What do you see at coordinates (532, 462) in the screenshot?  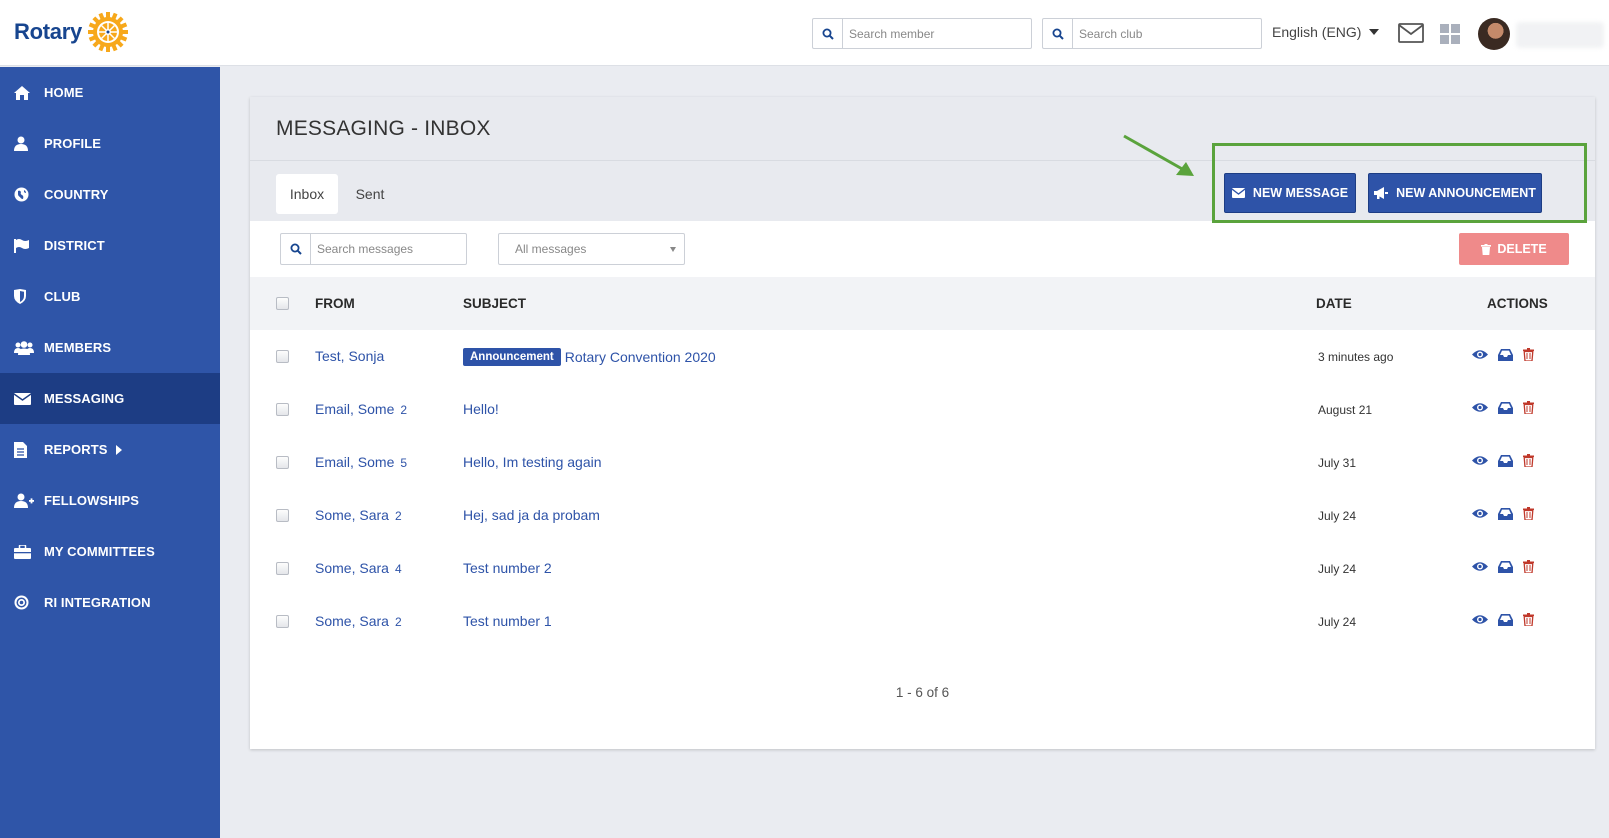 I see `message-subject: Hello, Im testing again` at bounding box center [532, 462].